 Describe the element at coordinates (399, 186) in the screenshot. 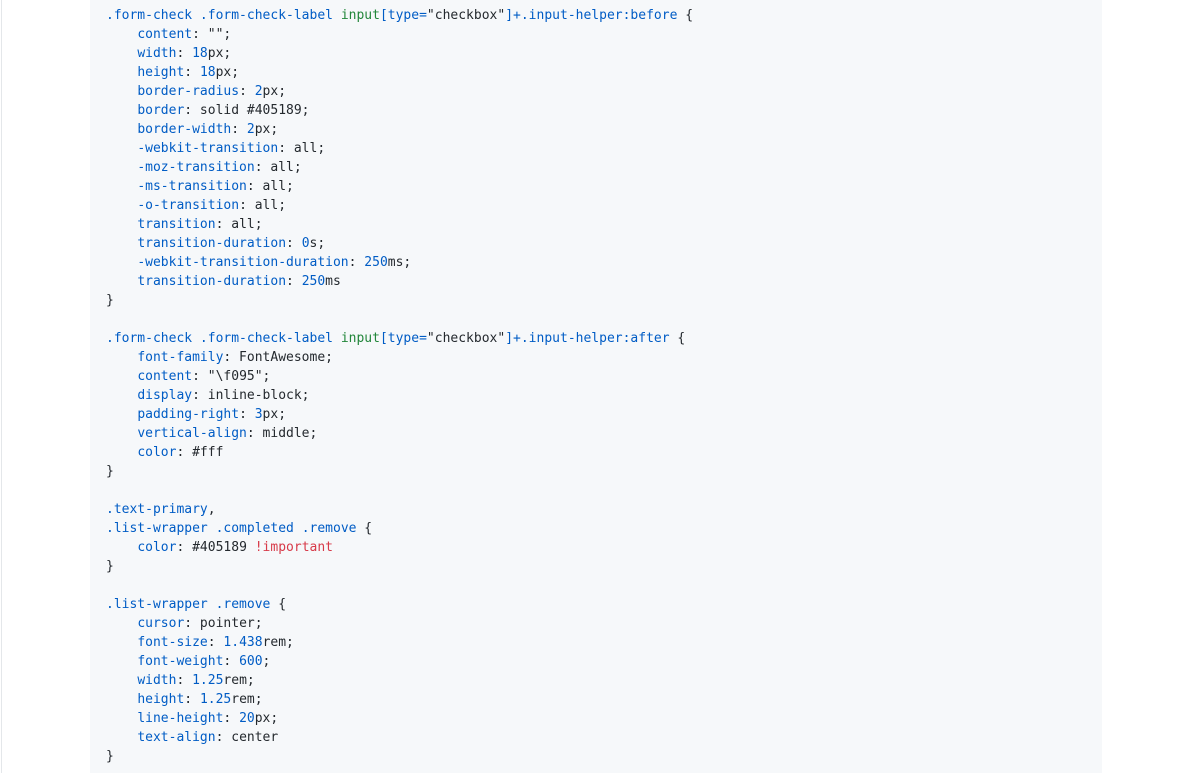

I see `code-line: -ms-transition: all;` at that location.